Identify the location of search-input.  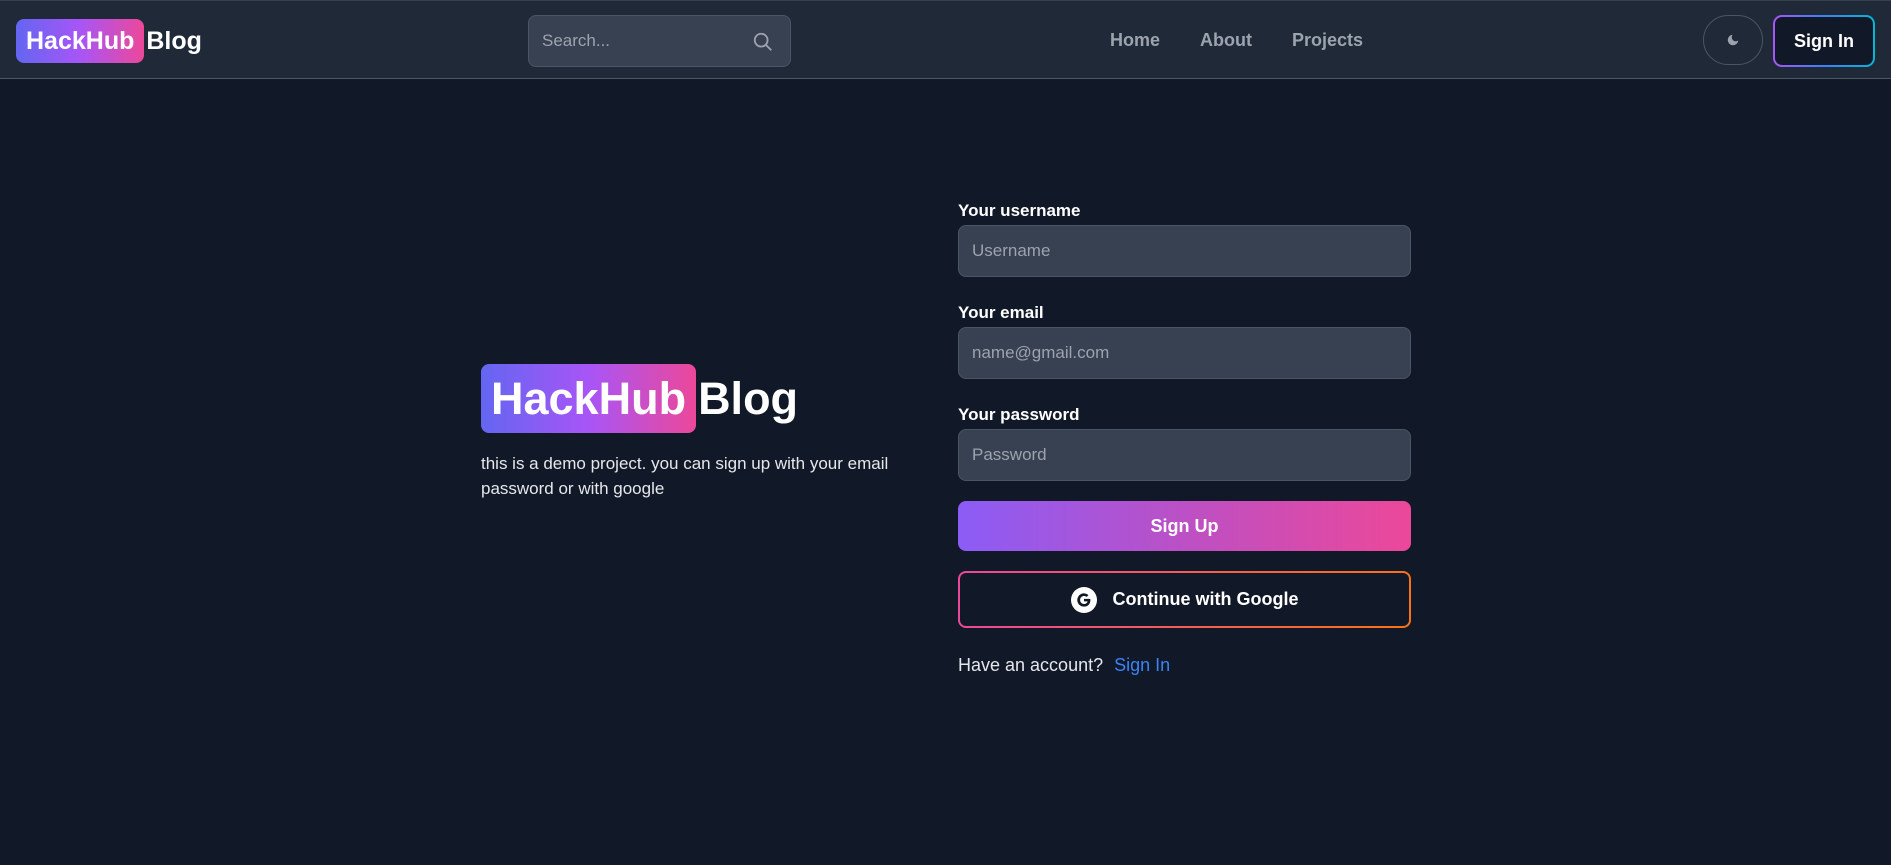
(659, 41).